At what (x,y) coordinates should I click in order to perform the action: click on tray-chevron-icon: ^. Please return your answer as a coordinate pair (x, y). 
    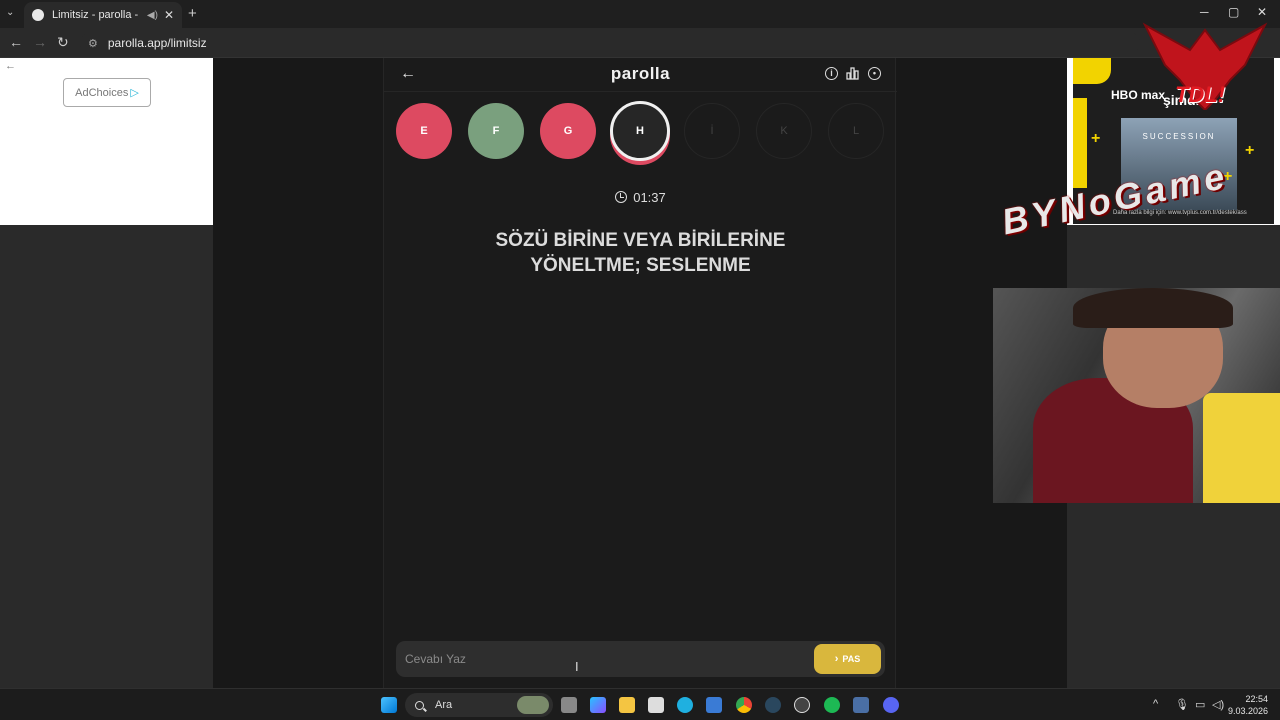
    Looking at the image, I should click on (1155, 704).